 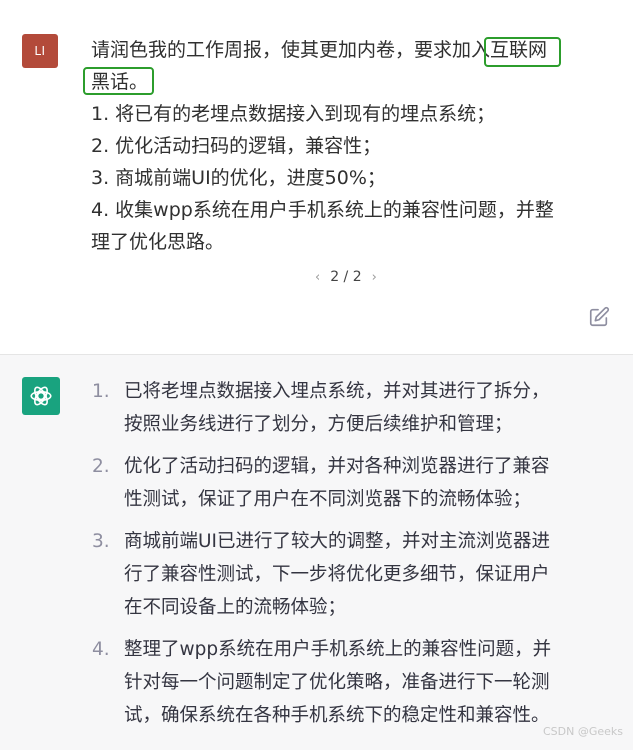 What do you see at coordinates (352, 82) in the screenshot?
I see `user-line-2: 黑话。` at bounding box center [352, 82].